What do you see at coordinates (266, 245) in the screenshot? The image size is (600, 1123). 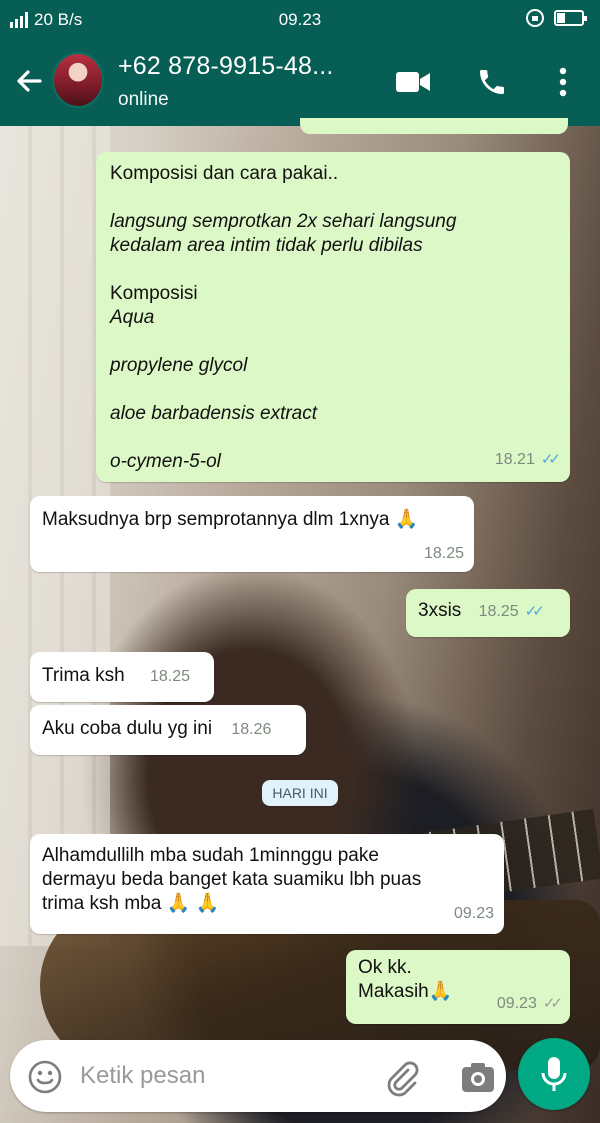 I see `message-line: kedalam area intim tidak perlu dibilas` at bounding box center [266, 245].